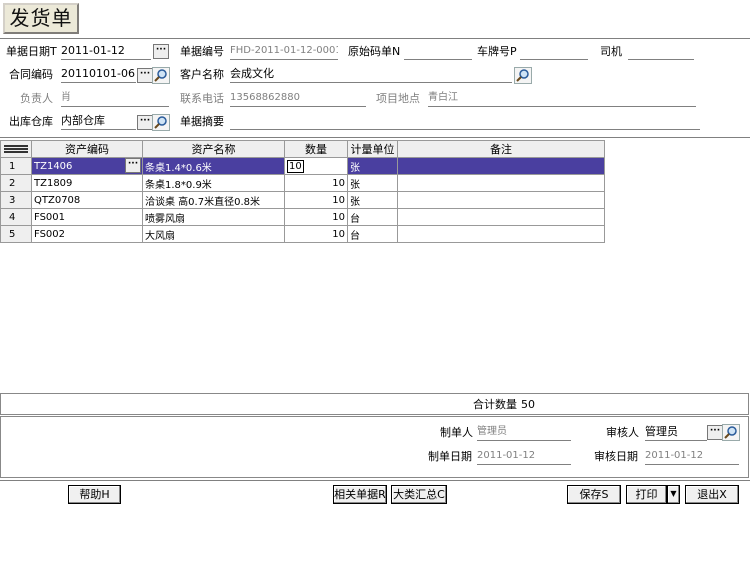  Describe the element at coordinates (53, 166) in the screenshot. I see `cell-code-text: TZ1406` at that location.